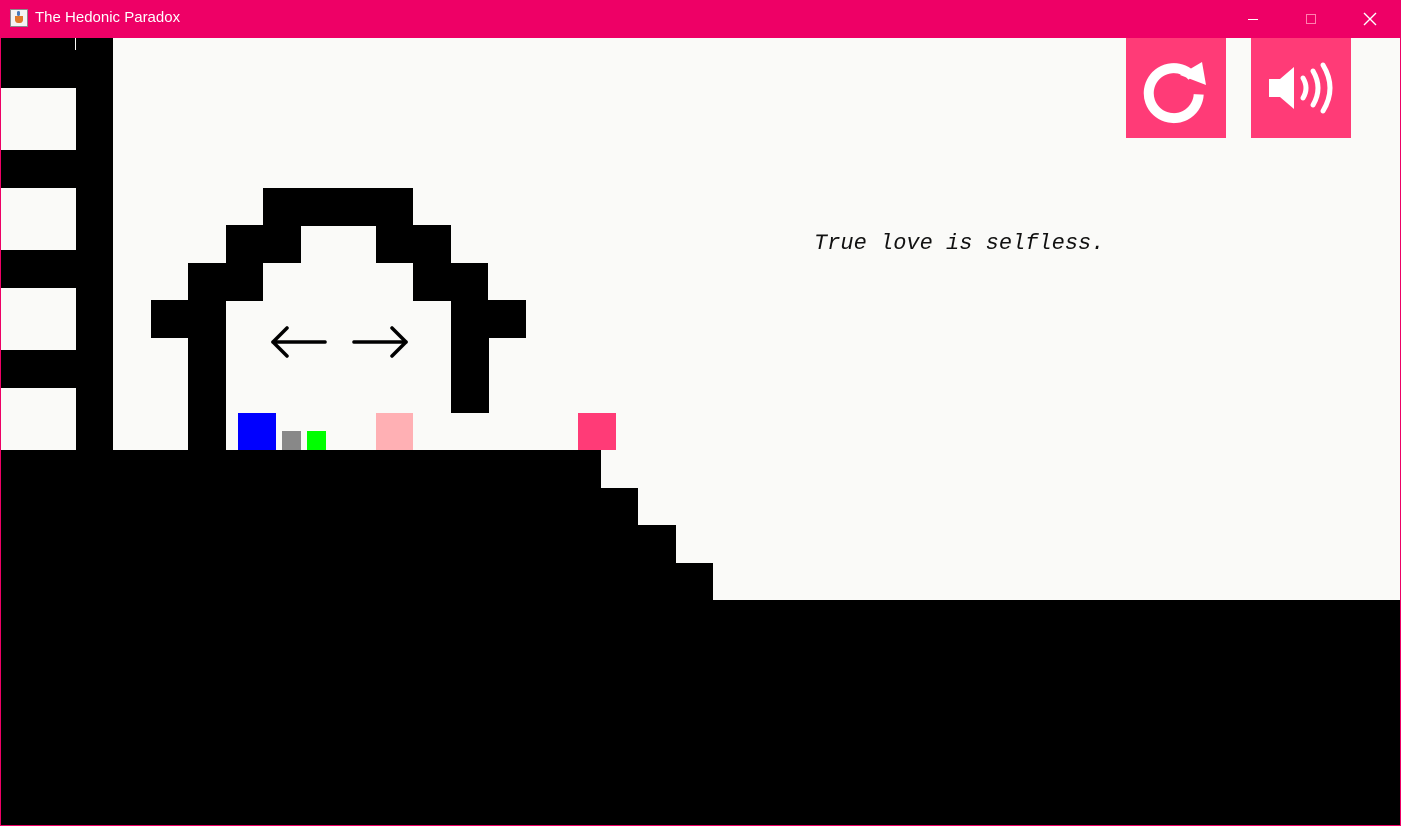 This screenshot has width=1401, height=826. What do you see at coordinates (38, 44) in the screenshot?
I see `ladder-top` at bounding box center [38, 44].